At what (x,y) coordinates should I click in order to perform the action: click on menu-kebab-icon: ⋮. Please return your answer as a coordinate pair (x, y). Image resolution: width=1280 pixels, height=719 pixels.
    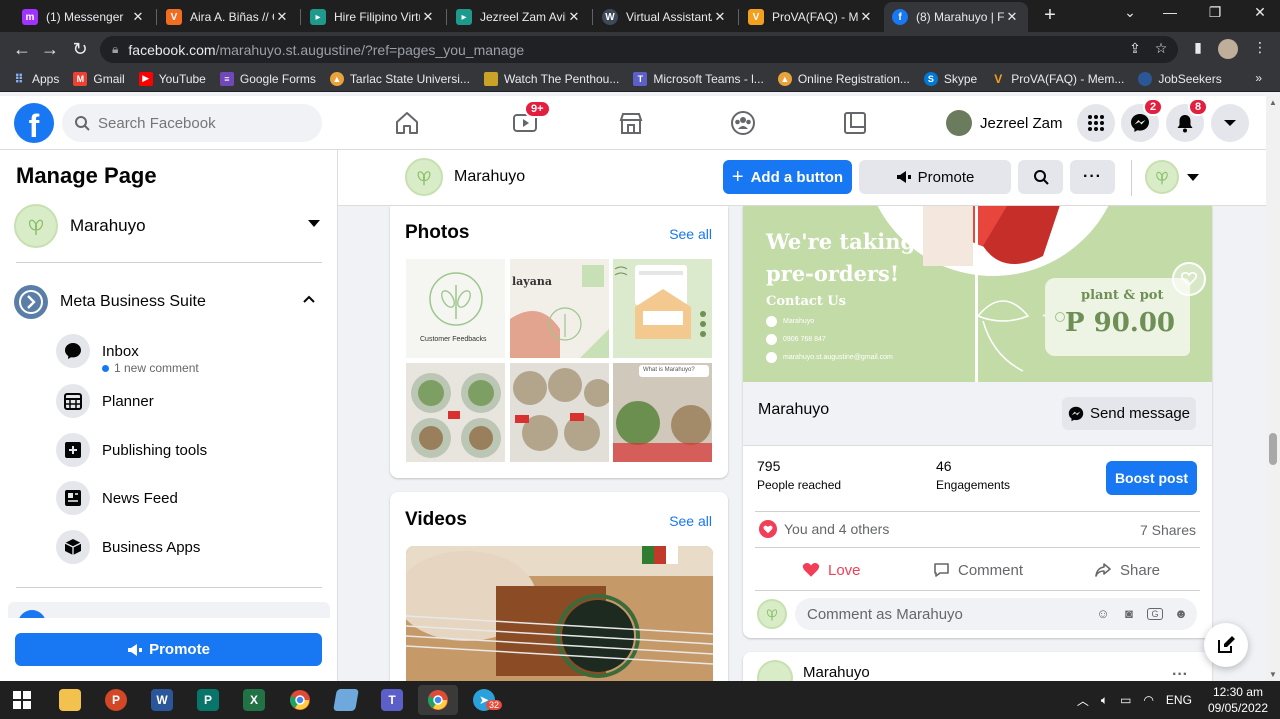
    Looking at the image, I should click on (1260, 49).